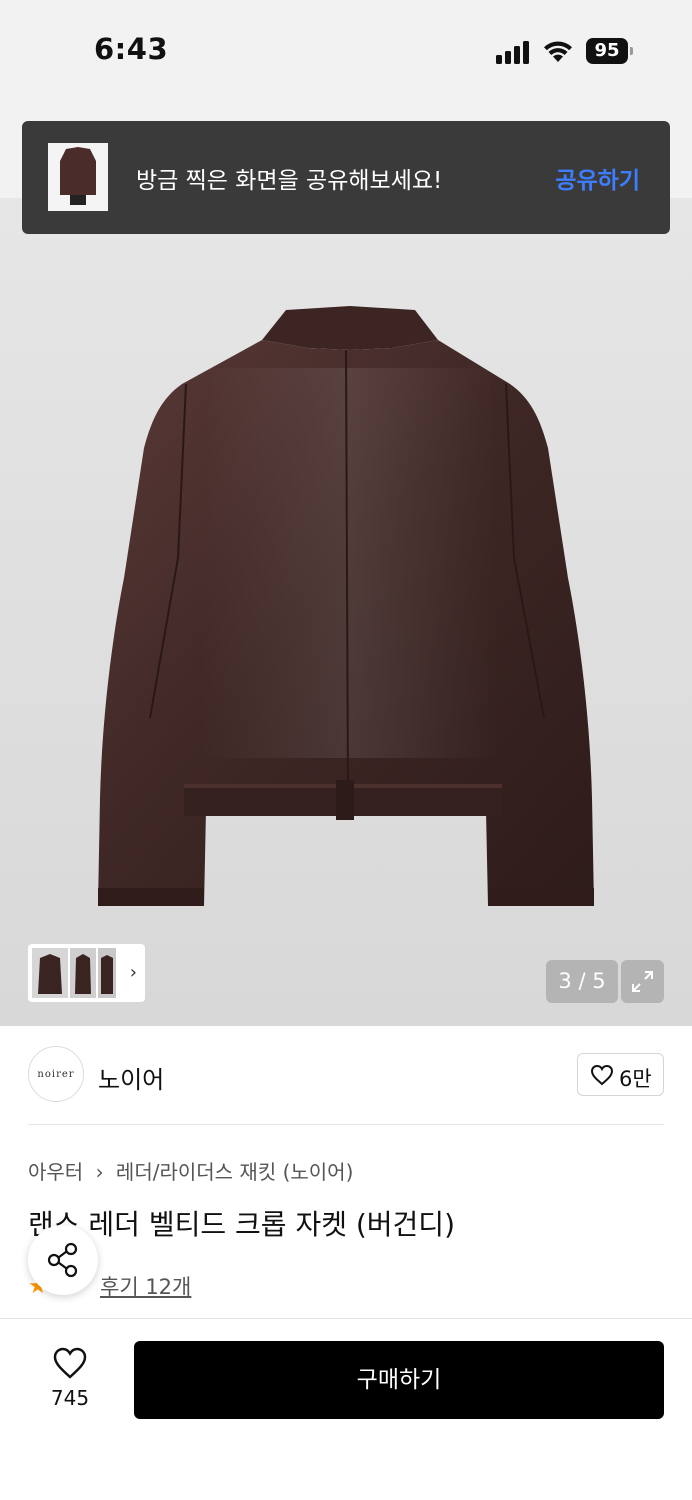  What do you see at coordinates (70, 1398) in the screenshot?
I see `wishlist-count: 745` at bounding box center [70, 1398].